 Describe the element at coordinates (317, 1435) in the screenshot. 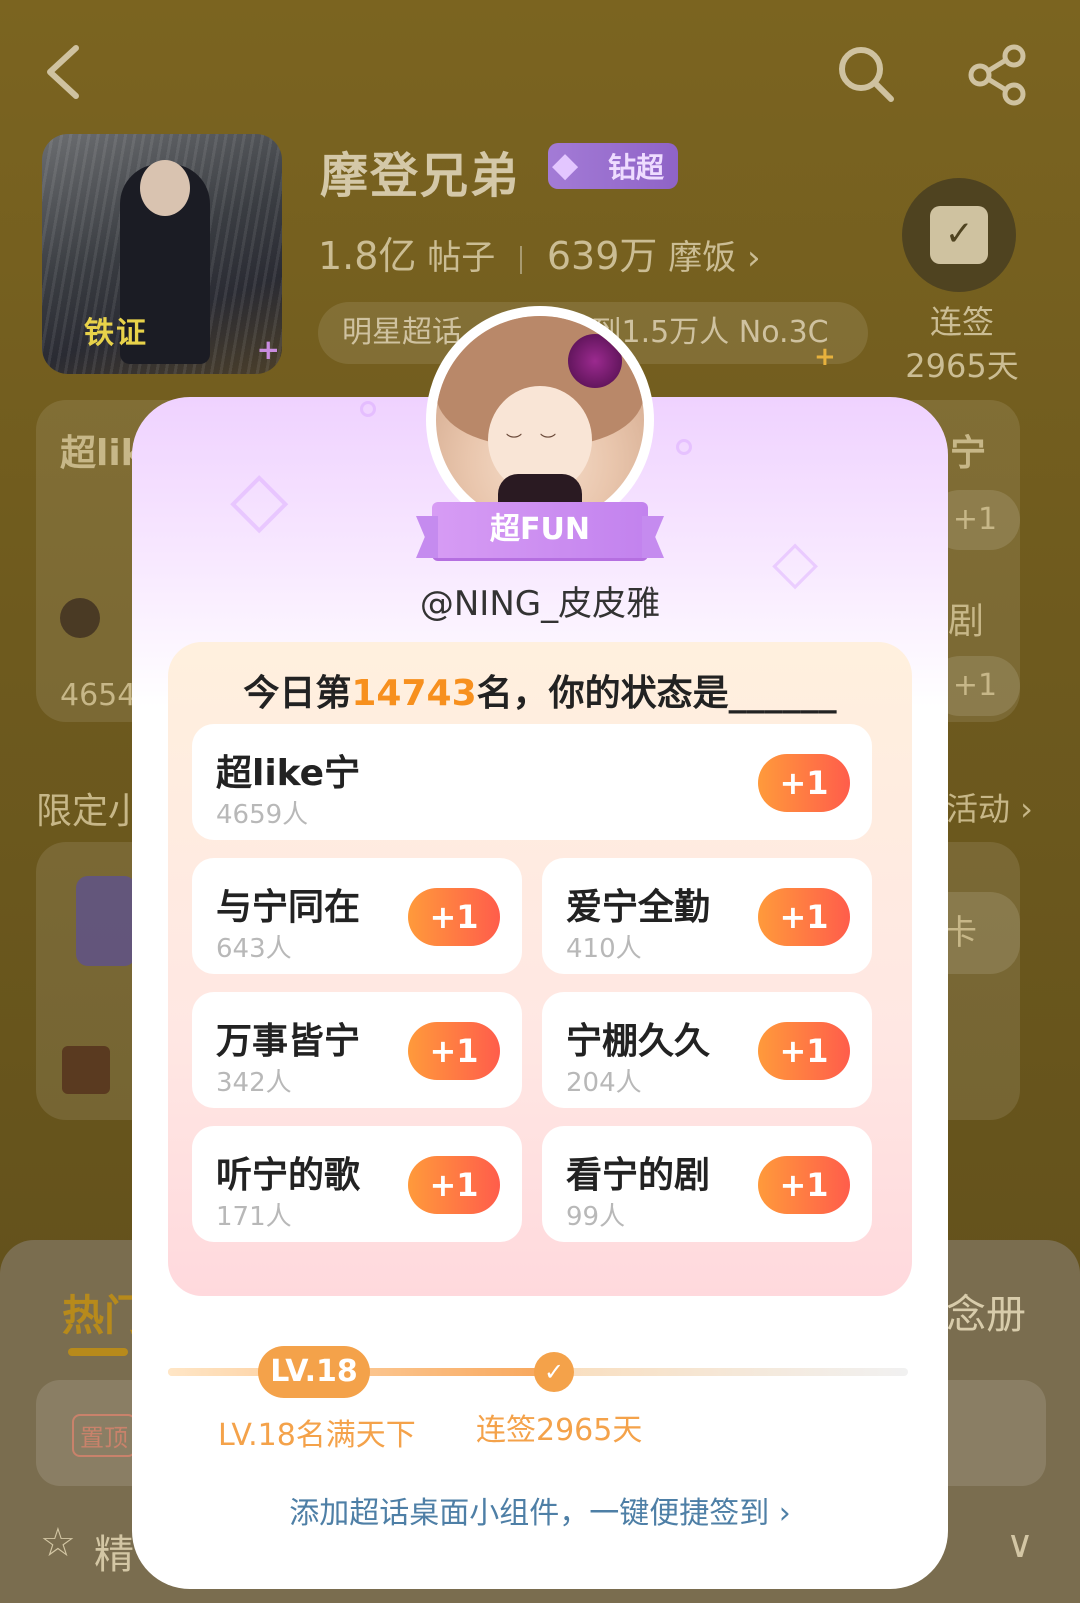

I see `level-label: LV.18名满天下` at that location.